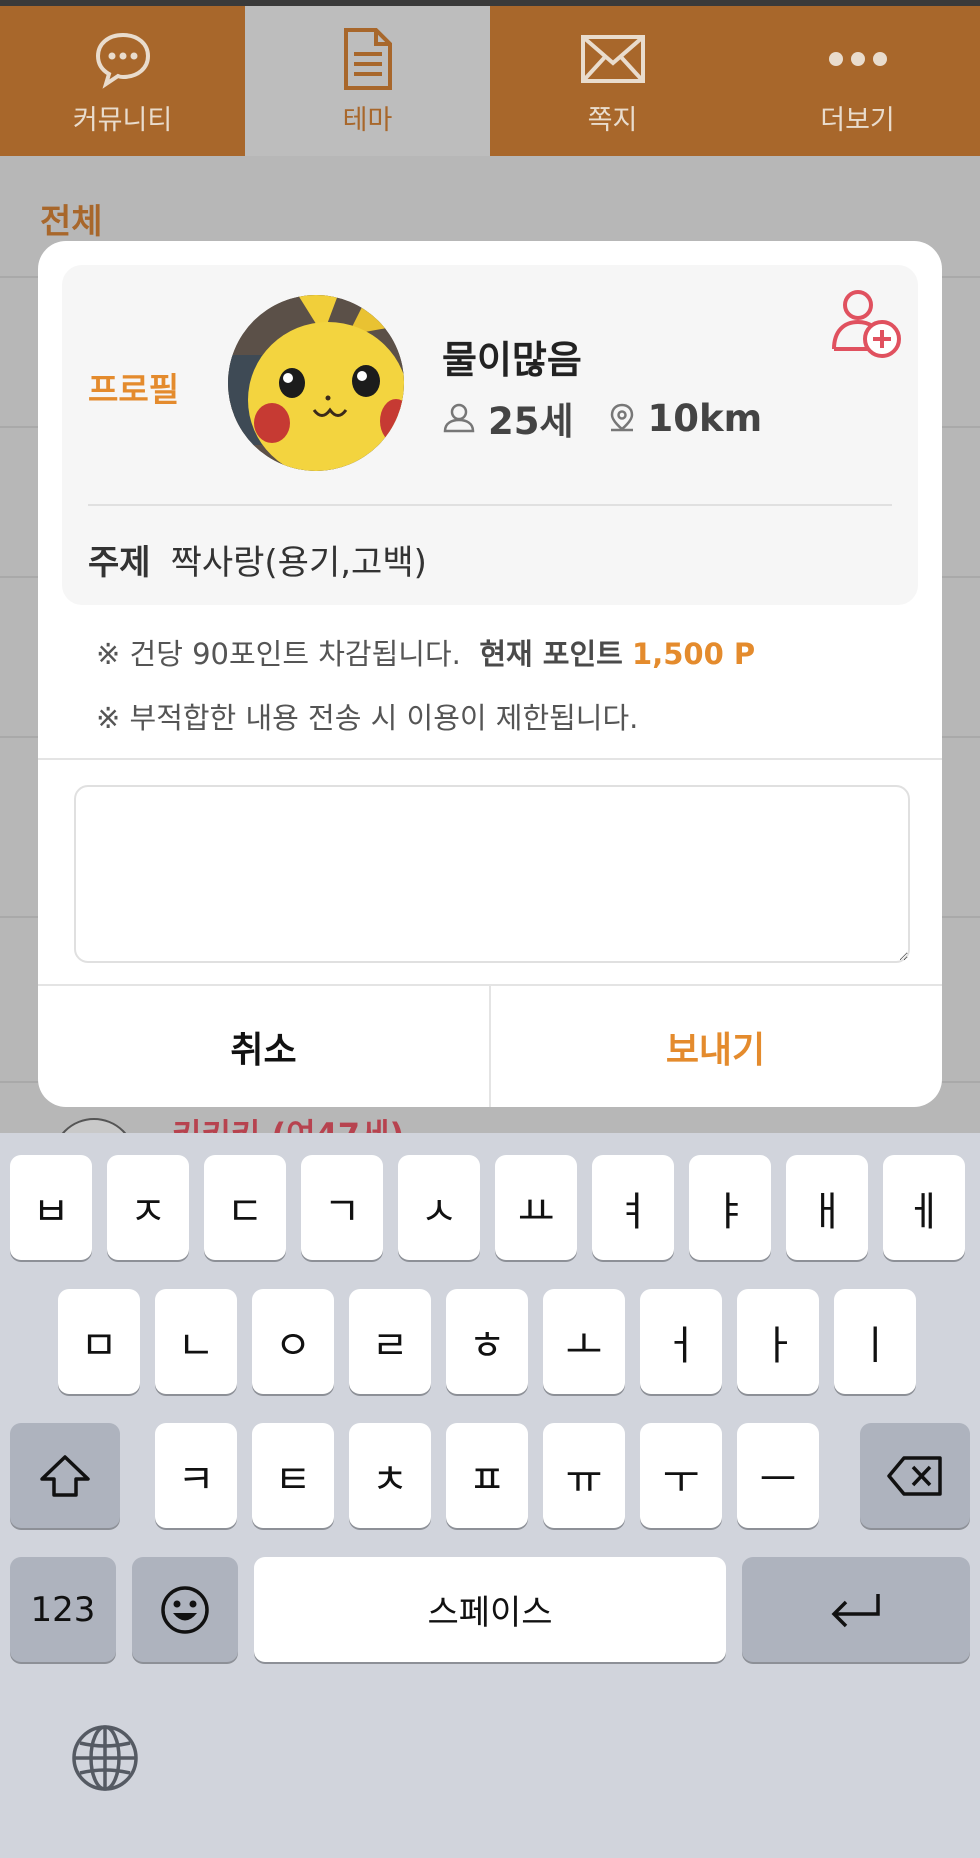 This screenshot has height=1858, width=980. Describe the element at coordinates (245, 1207) in the screenshot. I see `key: ㄷ` at that location.